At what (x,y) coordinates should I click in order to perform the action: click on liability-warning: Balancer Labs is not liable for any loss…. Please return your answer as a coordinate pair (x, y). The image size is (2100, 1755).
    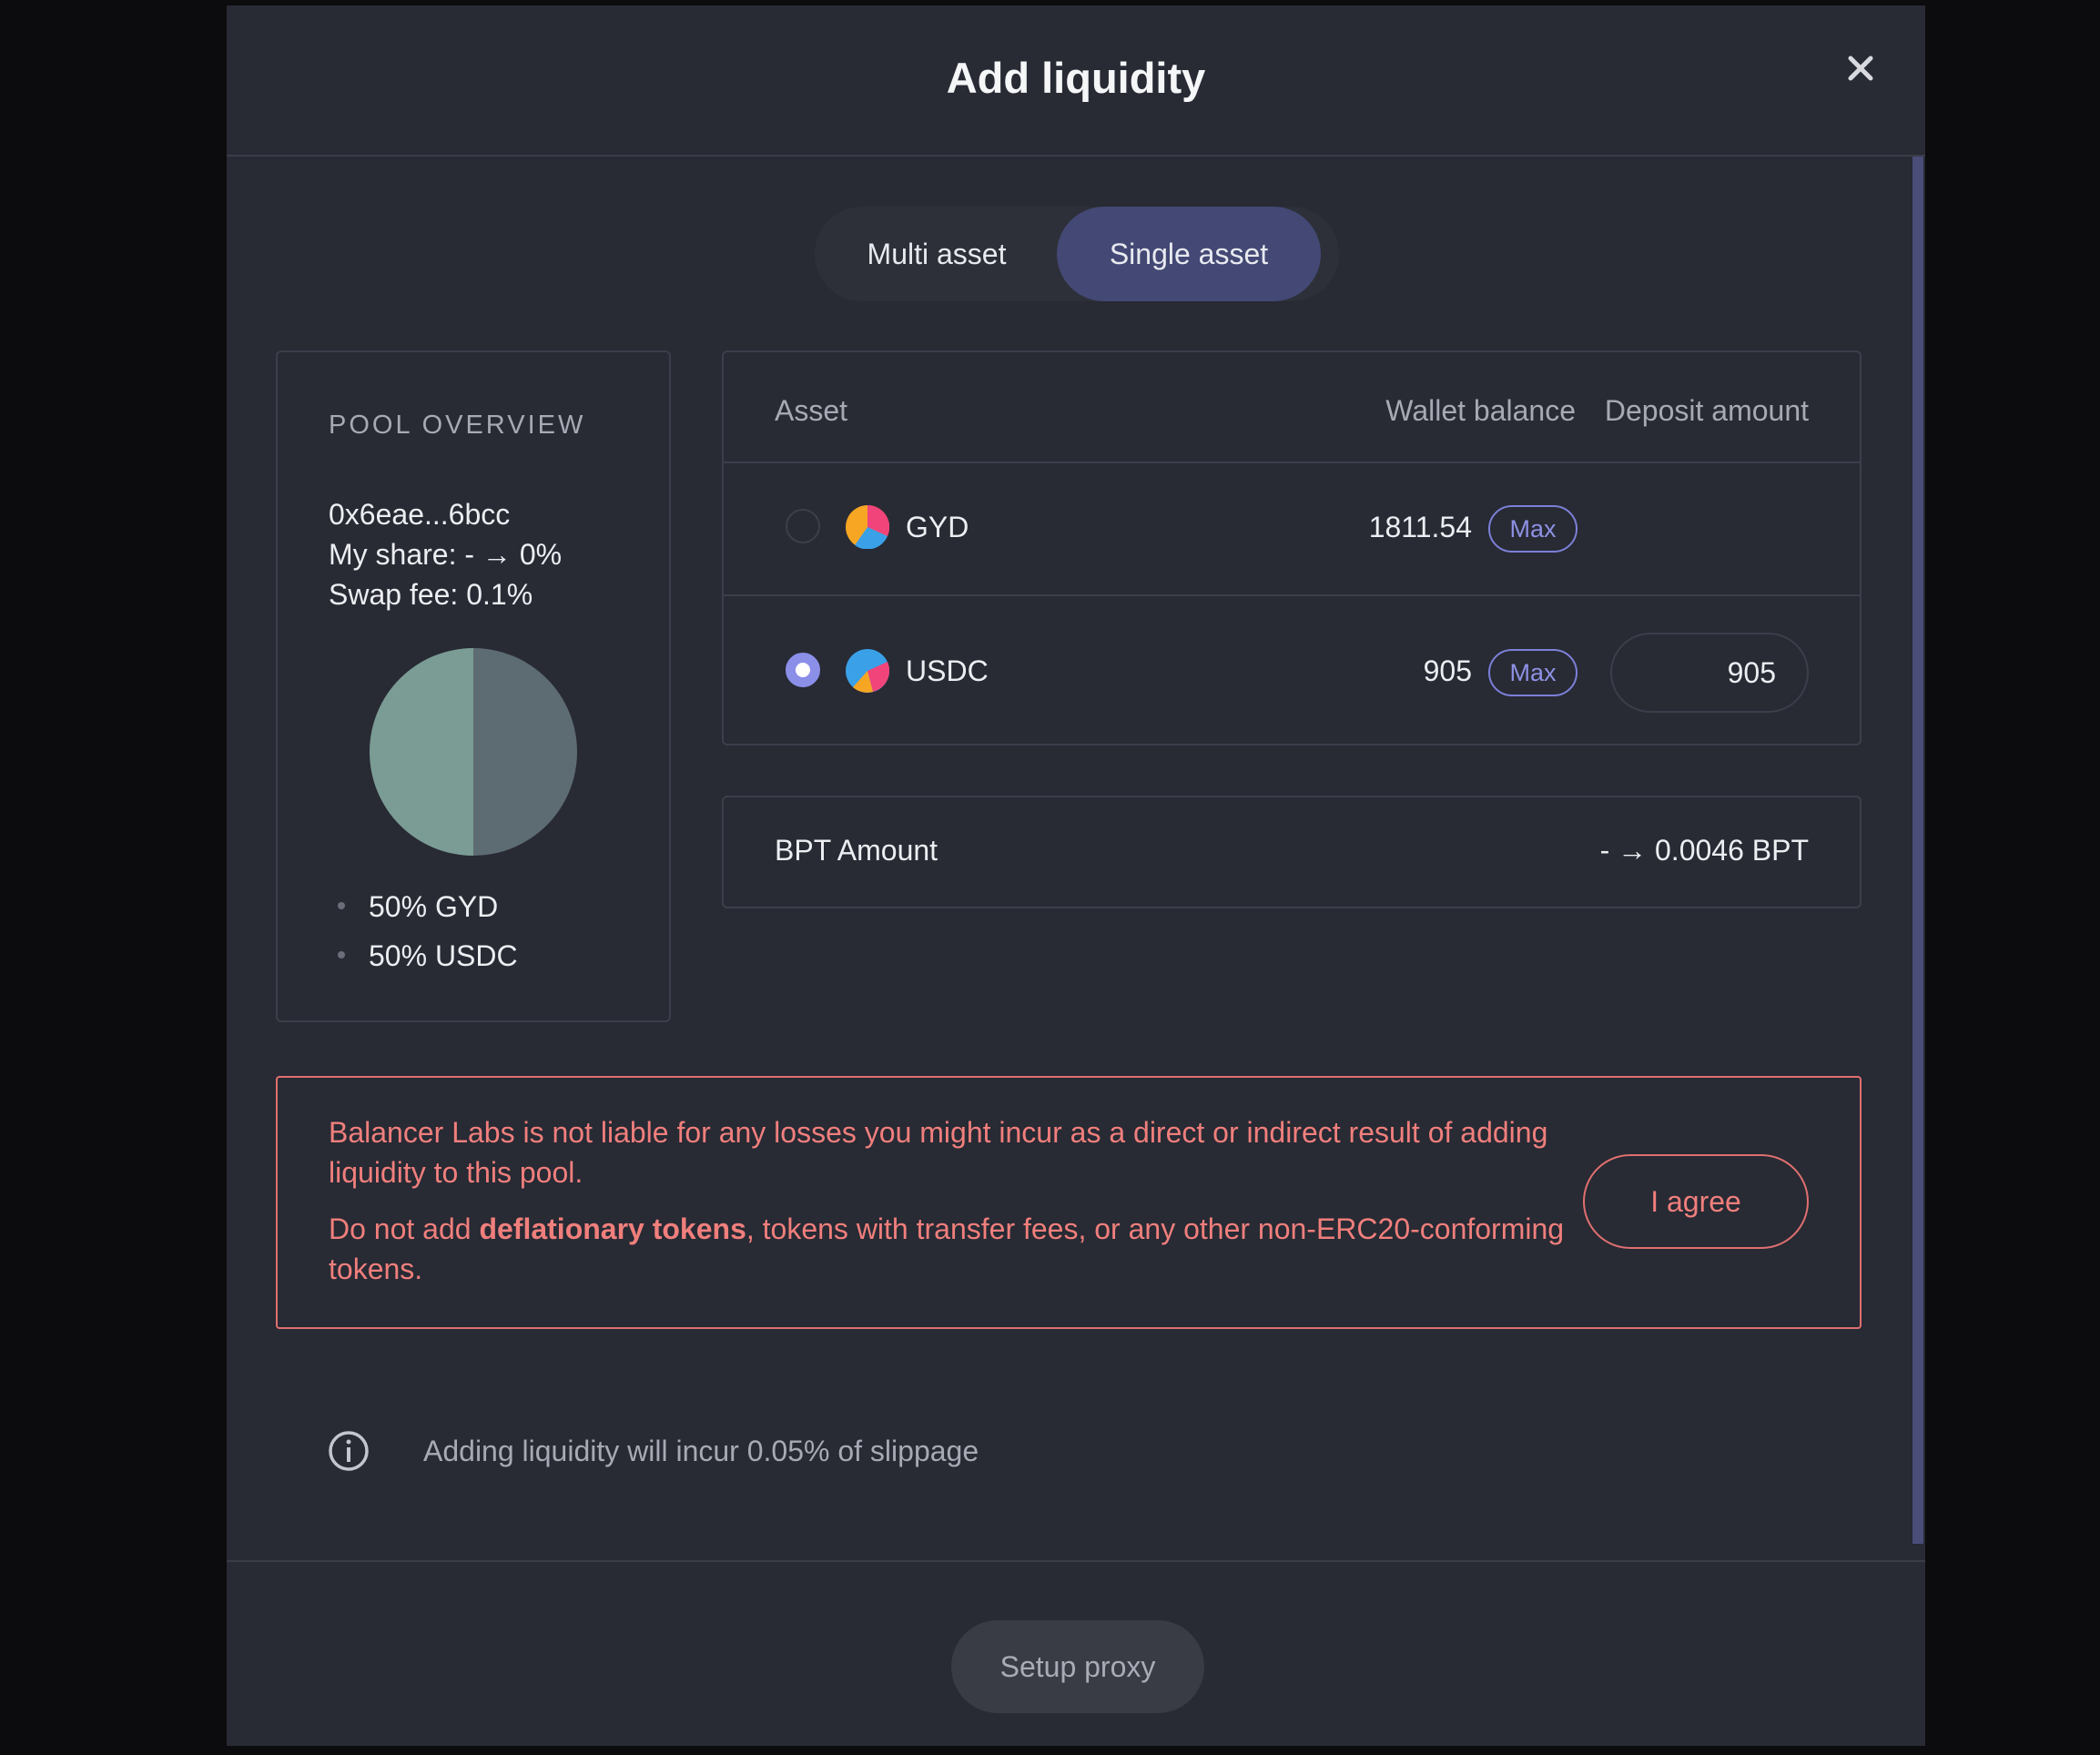
    Looking at the image, I should click on (1069, 1202).